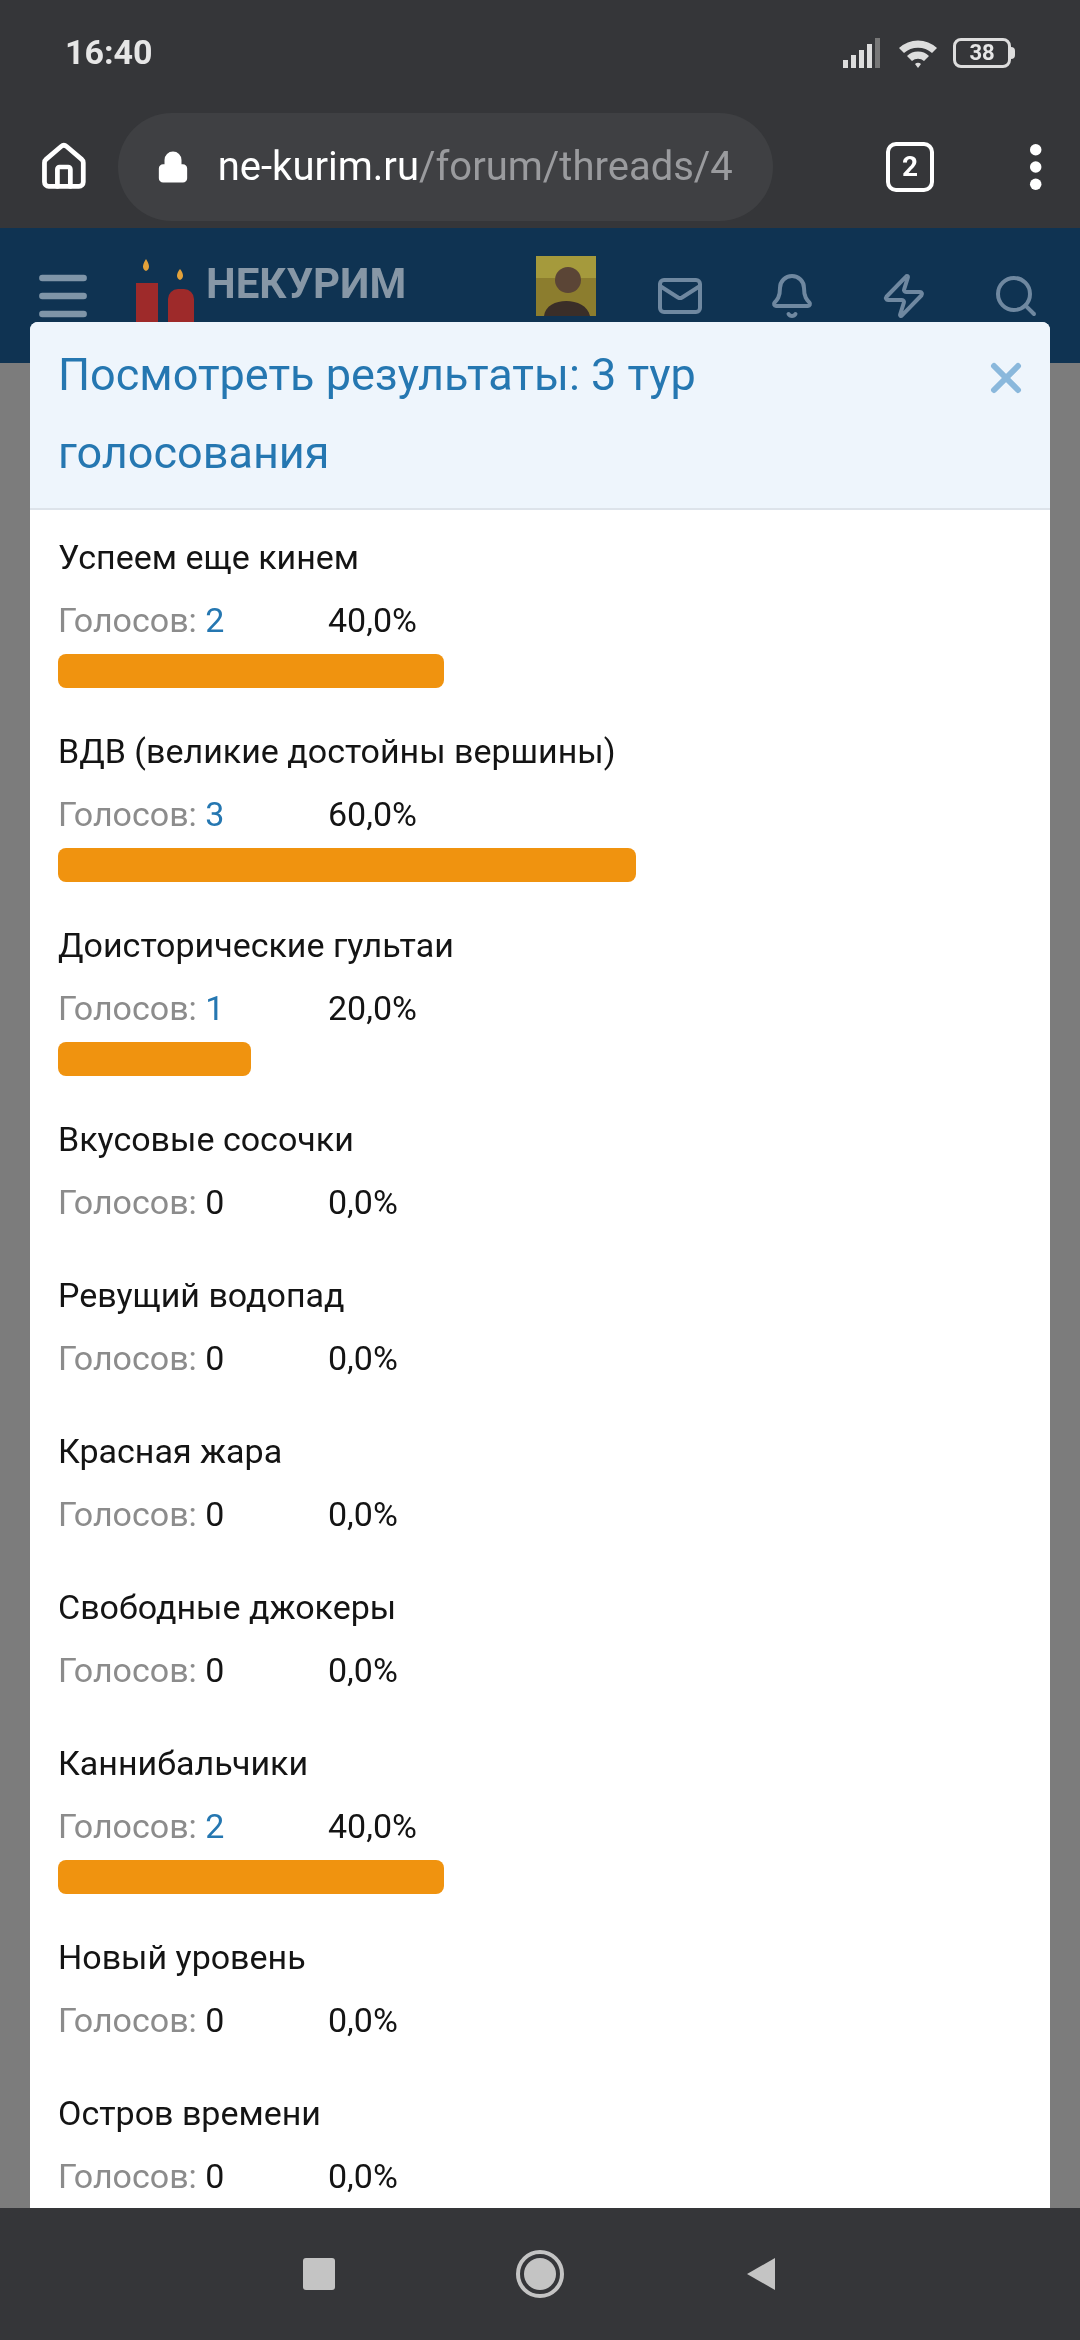 This screenshot has height=2340, width=1080. Describe the element at coordinates (863, 52) in the screenshot. I see `signal-icon` at that location.